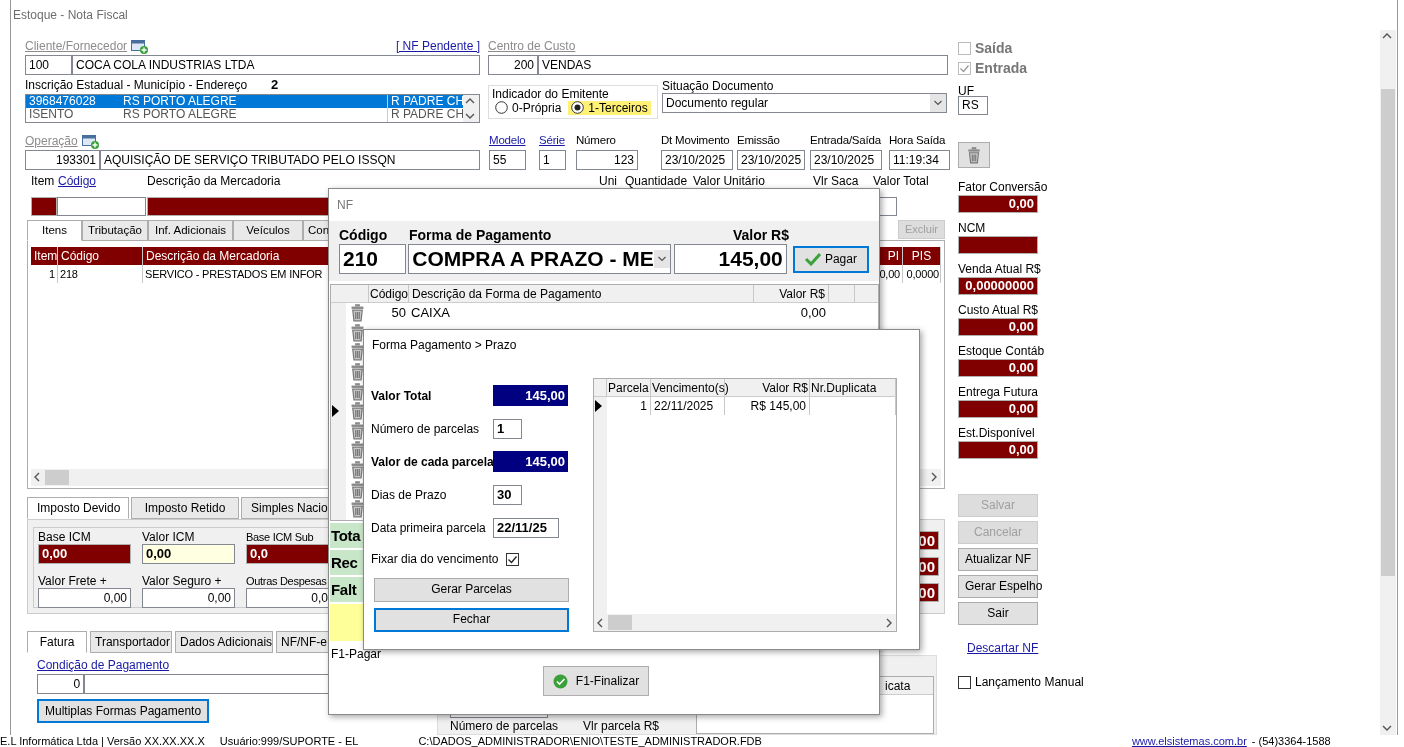  What do you see at coordinates (507, 494) in the screenshot?
I see `text-field: 30` at bounding box center [507, 494].